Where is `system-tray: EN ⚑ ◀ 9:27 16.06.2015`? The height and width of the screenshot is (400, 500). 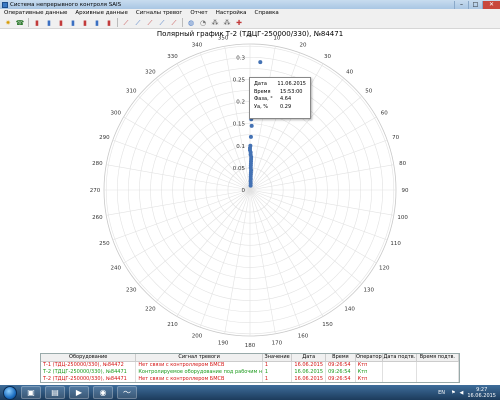 system-tray: EN ⚑ ◀ 9:27 16.06.2015 is located at coordinates (467, 393).